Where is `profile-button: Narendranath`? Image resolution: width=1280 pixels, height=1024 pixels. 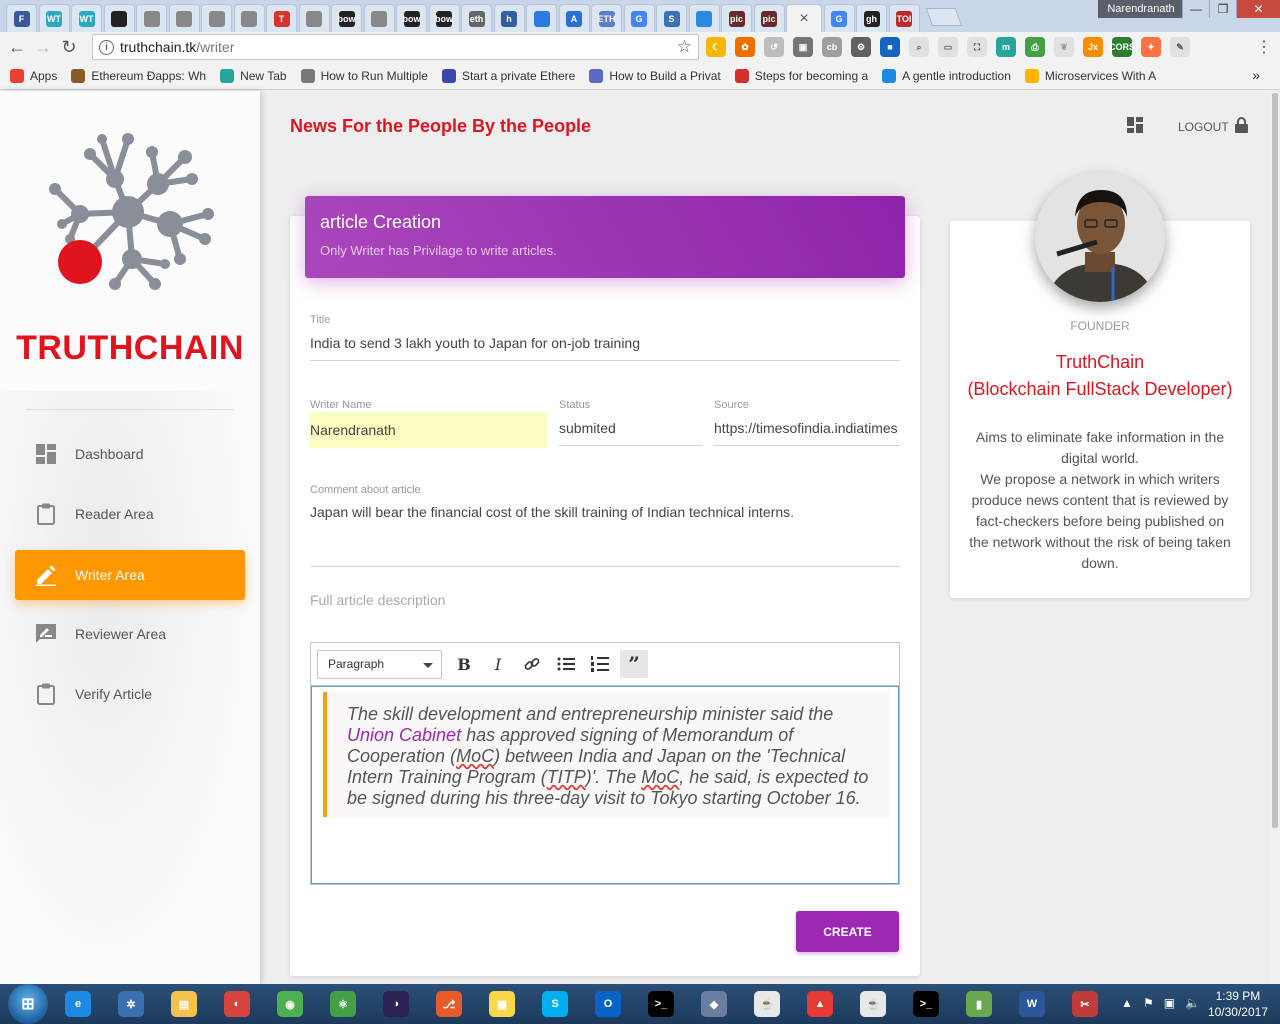
profile-button: Narendranath is located at coordinates (1141, 9).